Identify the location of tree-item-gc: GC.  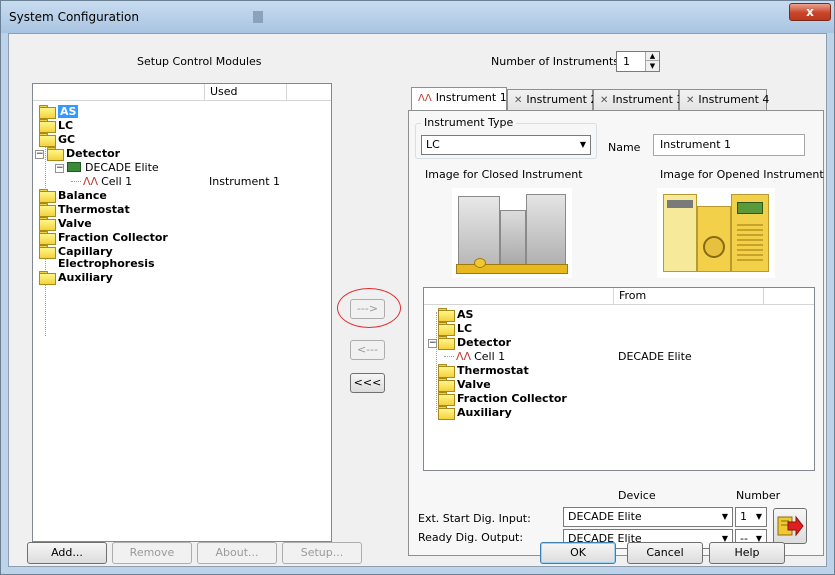
(57, 139).